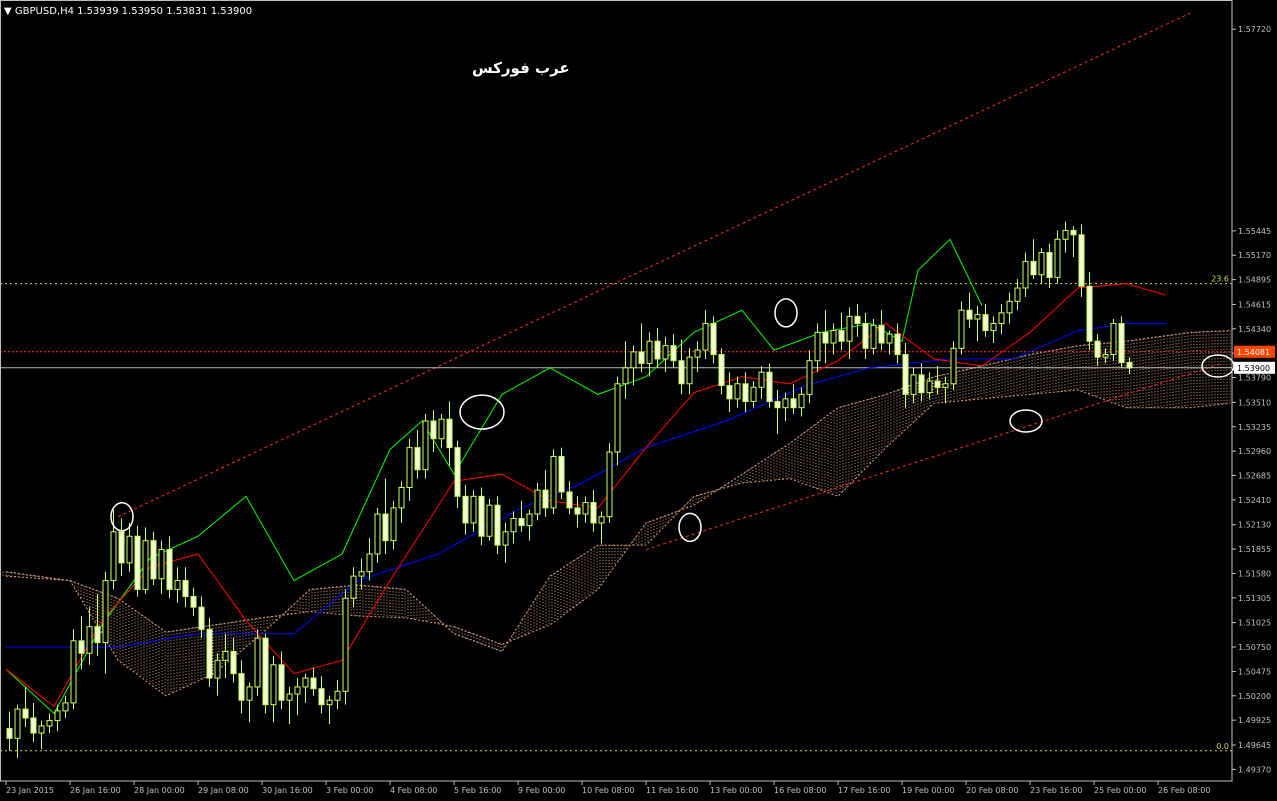 This screenshot has width=1277, height=801. What do you see at coordinates (1254, 476) in the screenshot?
I see `y-tick-label: 1.52685` at bounding box center [1254, 476].